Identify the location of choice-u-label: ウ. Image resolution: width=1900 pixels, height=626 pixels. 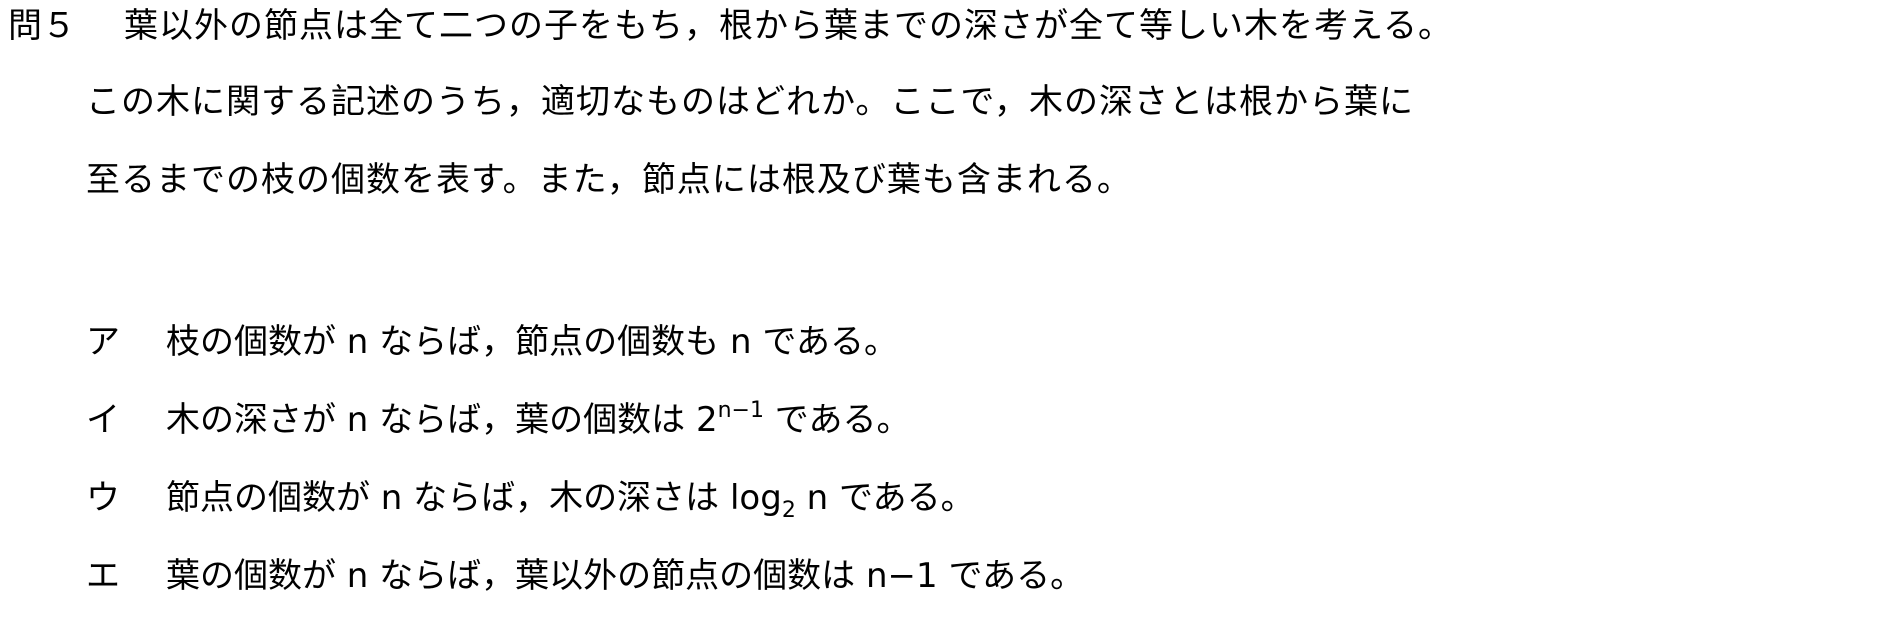
(103, 498).